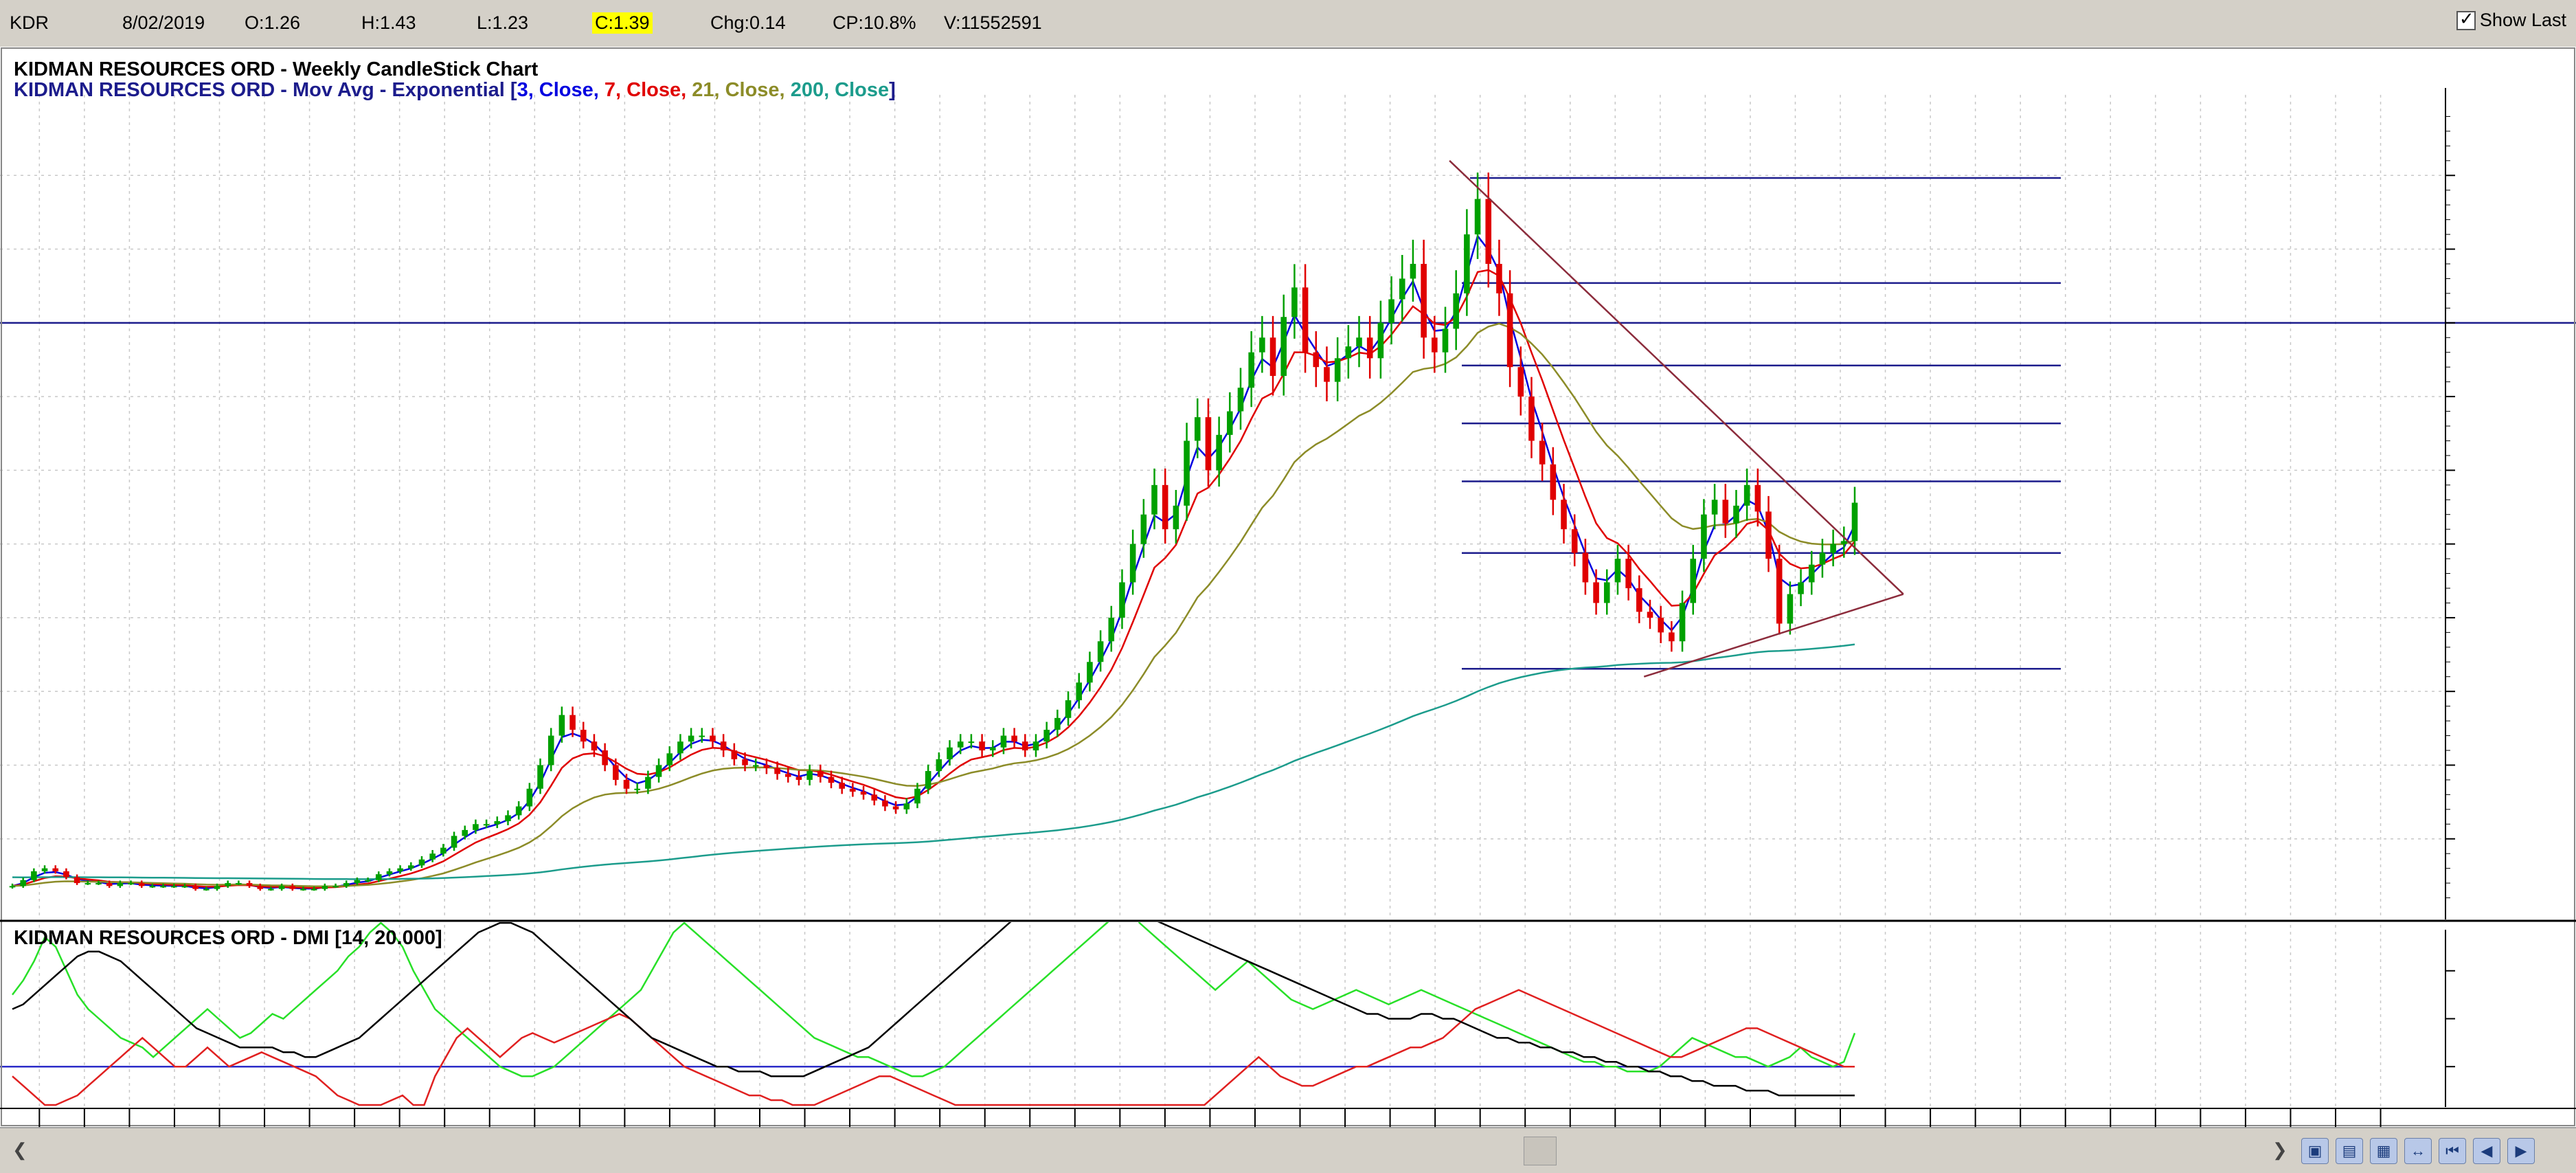 Image resolution: width=2576 pixels, height=1173 pixels. I want to click on scroll-thumb, so click(1540, 1151).